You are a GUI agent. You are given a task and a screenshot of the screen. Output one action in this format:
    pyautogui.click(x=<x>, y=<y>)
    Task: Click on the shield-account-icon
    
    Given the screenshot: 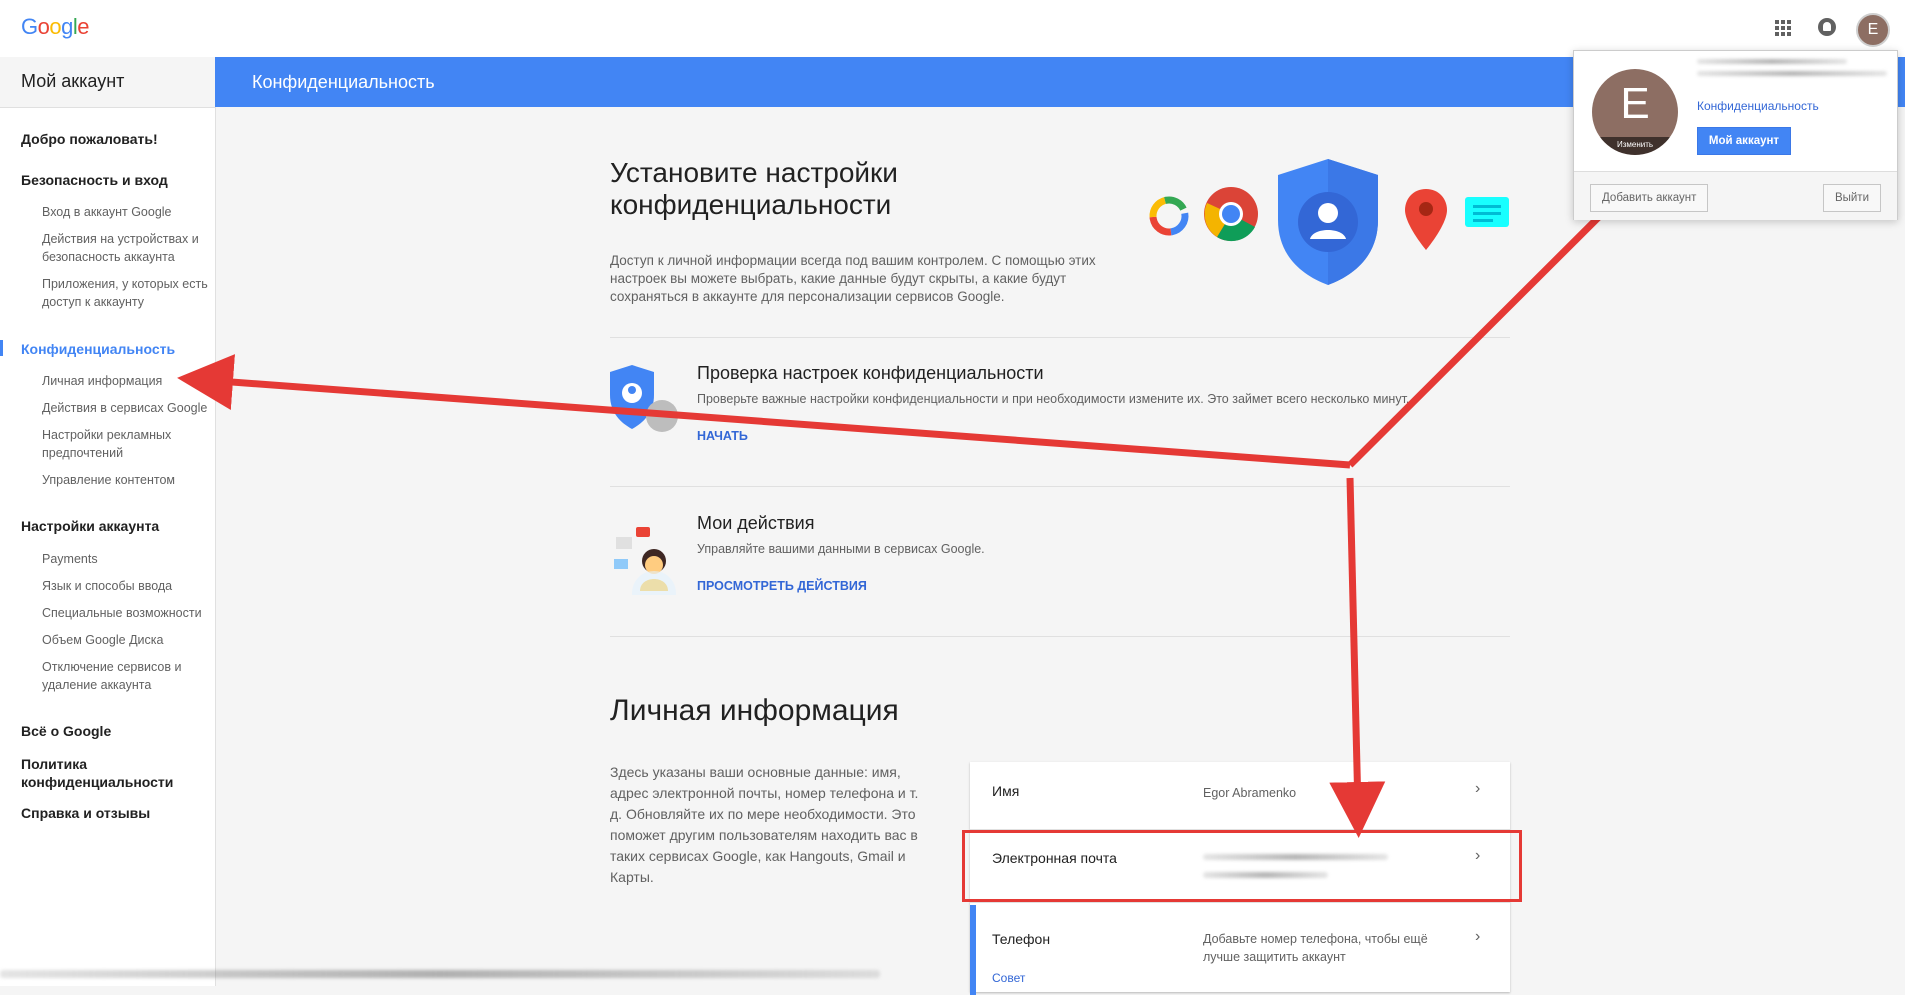 What is the action you would take?
    pyautogui.click(x=1328, y=222)
    